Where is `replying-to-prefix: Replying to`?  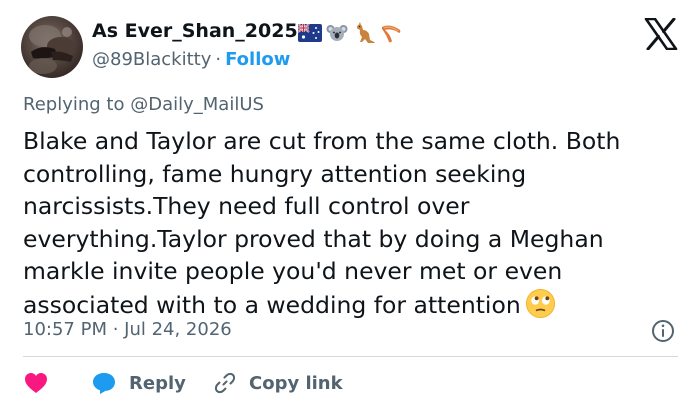 replying-to-prefix: Replying to is located at coordinates (74, 104).